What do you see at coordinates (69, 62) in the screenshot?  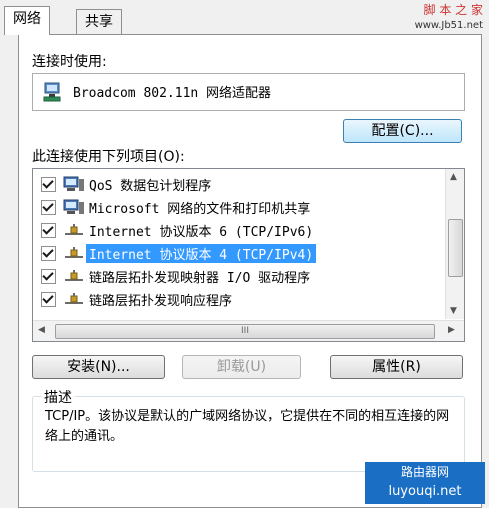 I see `connect-using-label: 连接时使用:` at bounding box center [69, 62].